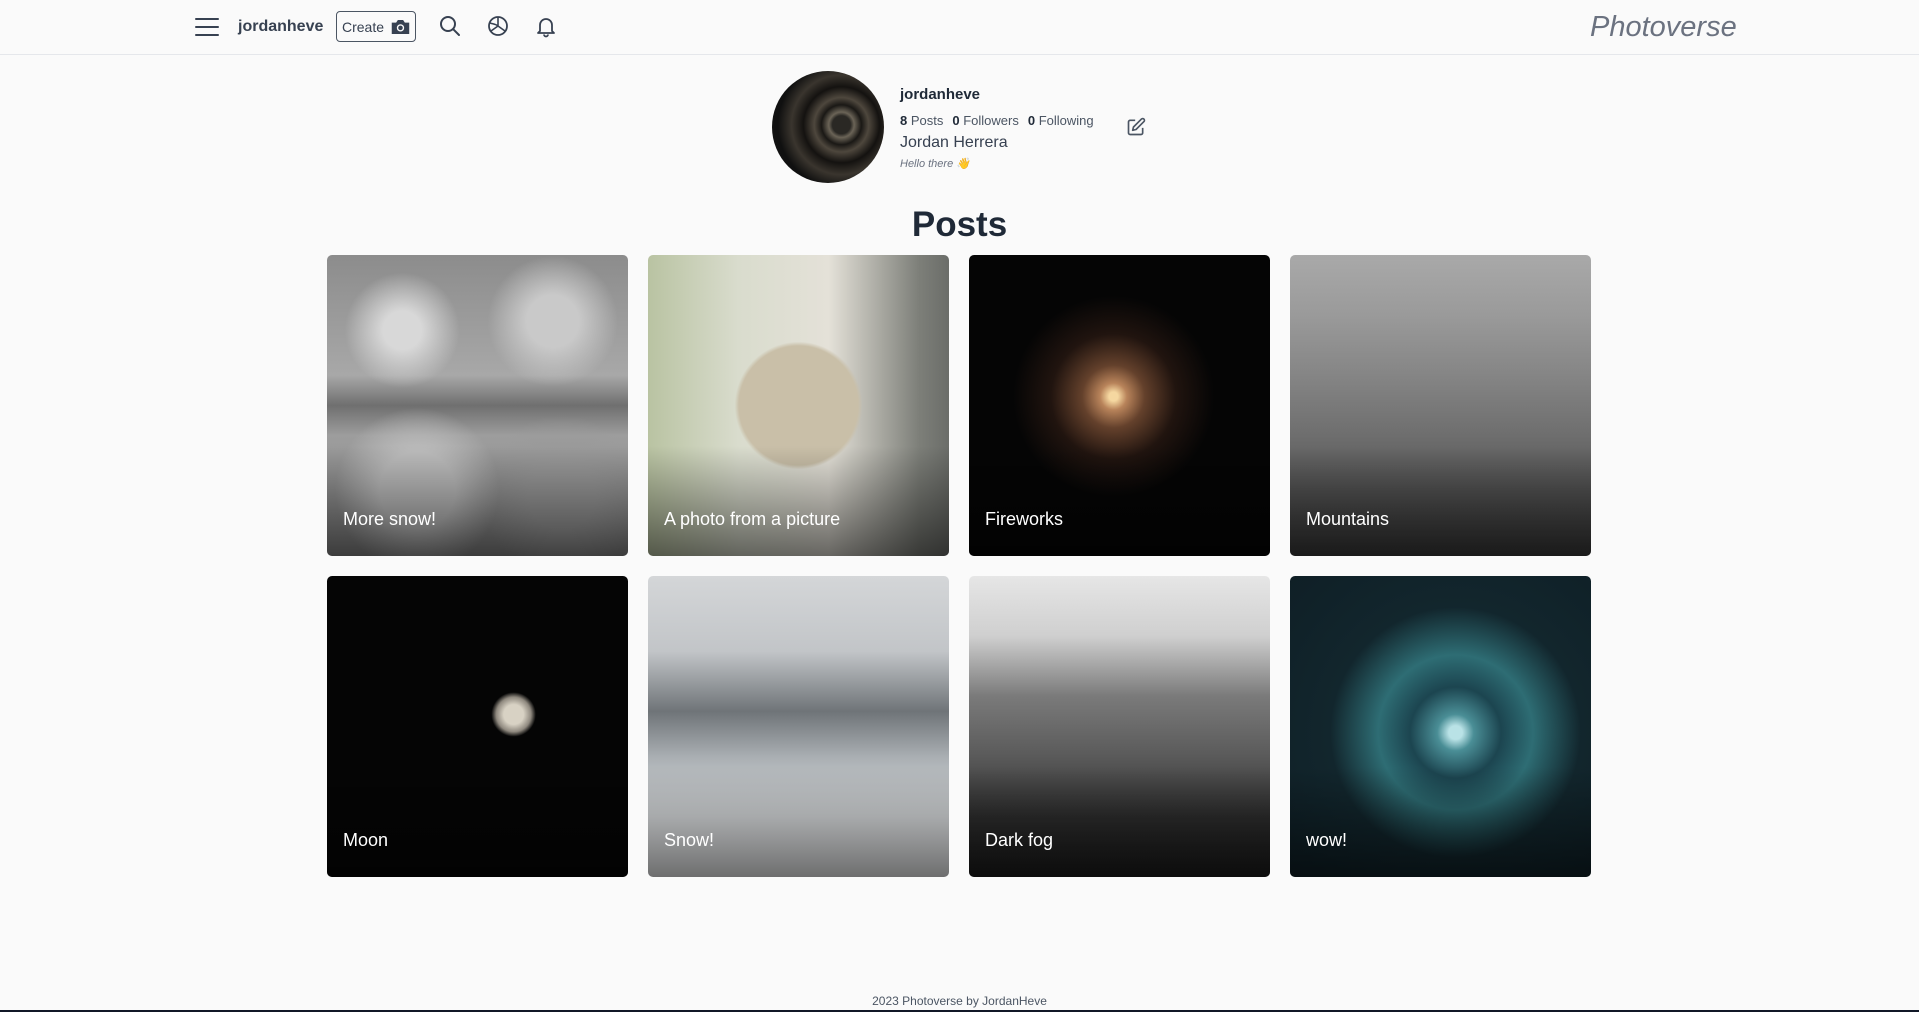 The image size is (1919, 1012). What do you see at coordinates (828, 127) in the screenshot?
I see `avatar` at bounding box center [828, 127].